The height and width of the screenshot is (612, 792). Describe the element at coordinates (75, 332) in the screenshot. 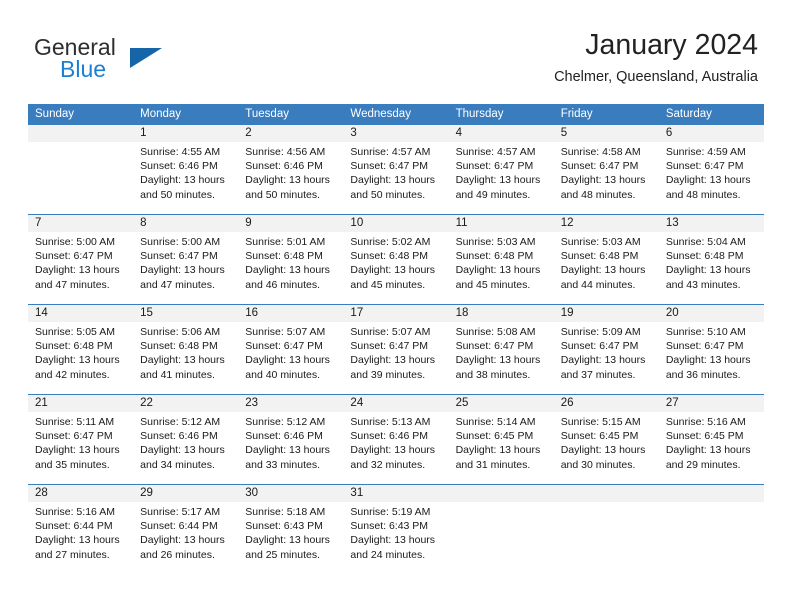

I see `sunrise-text: Sunrise: 5:05 AM` at that location.